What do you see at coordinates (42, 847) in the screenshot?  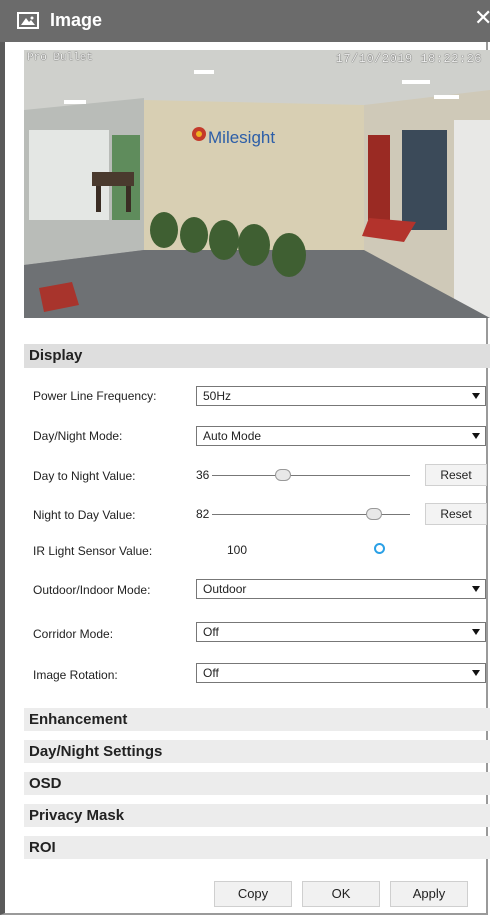 I see `roi-section-title: ROI` at bounding box center [42, 847].